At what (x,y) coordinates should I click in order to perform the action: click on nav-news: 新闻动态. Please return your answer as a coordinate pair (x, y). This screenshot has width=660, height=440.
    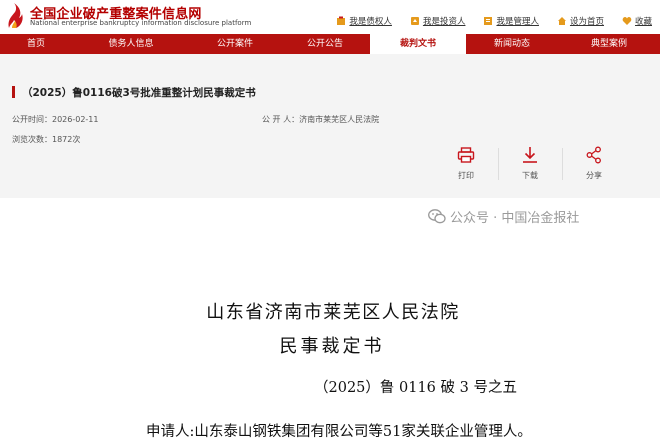
    Looking at the image, I should click on (512, 44).